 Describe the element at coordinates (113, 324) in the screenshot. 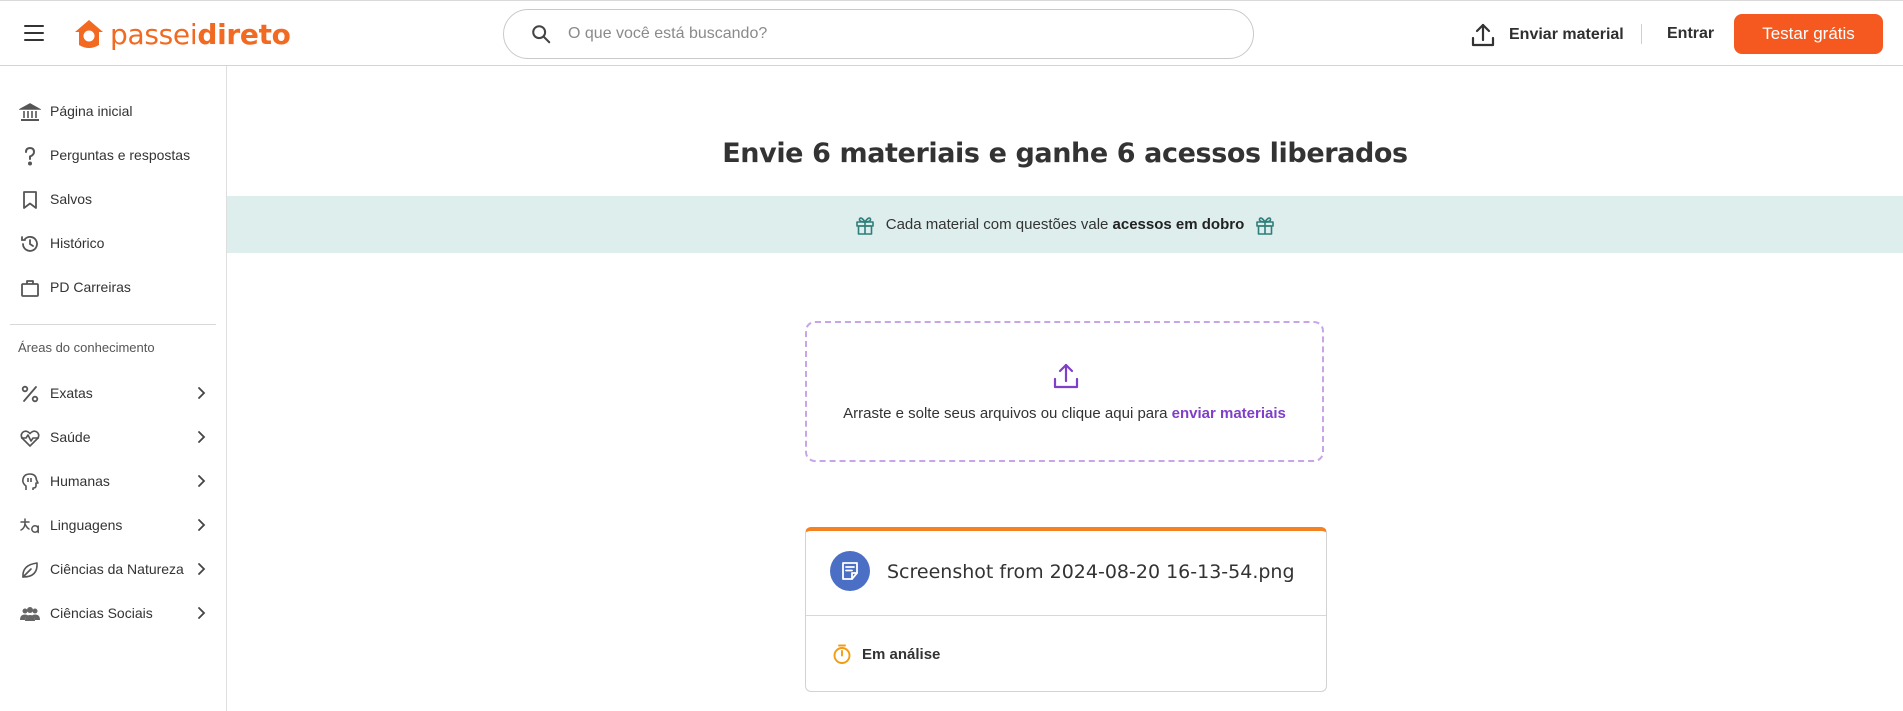

I see `sidebar-divider` at that location.